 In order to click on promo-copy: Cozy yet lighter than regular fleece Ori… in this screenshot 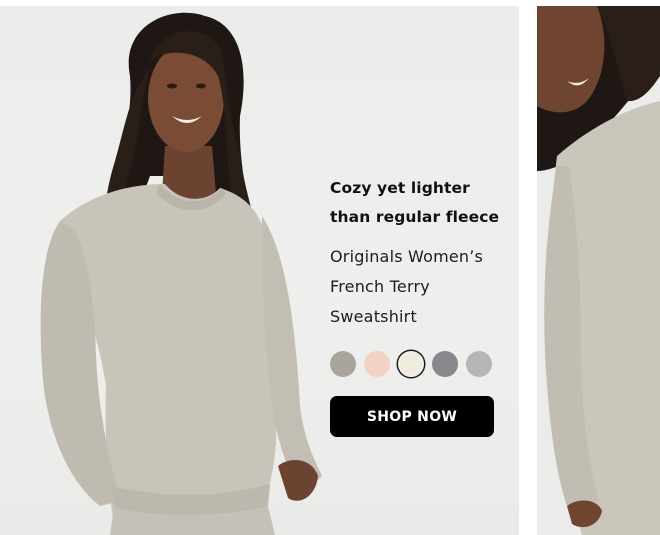, I will do `click(420, 253)`.